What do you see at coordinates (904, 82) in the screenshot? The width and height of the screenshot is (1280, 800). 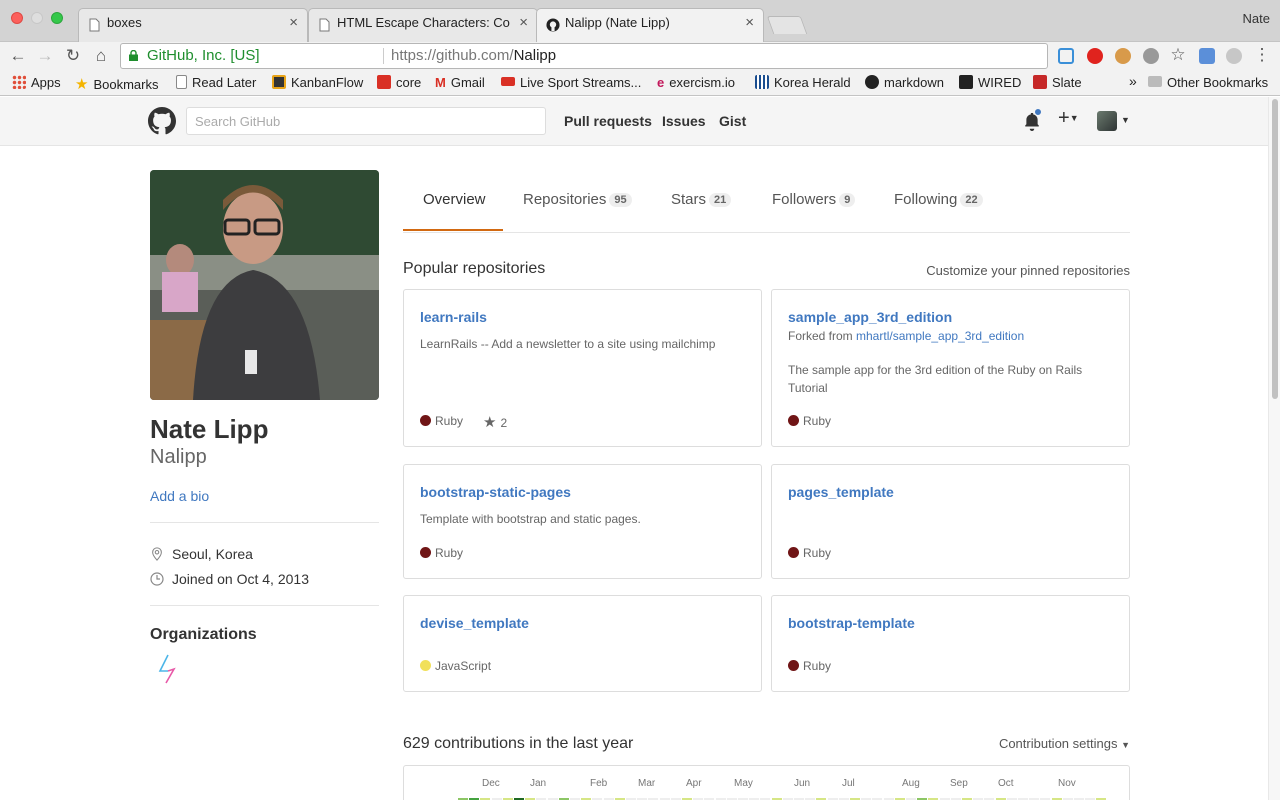 I see `bookmark-markdown: markdown` at bounding box center [904, 82].